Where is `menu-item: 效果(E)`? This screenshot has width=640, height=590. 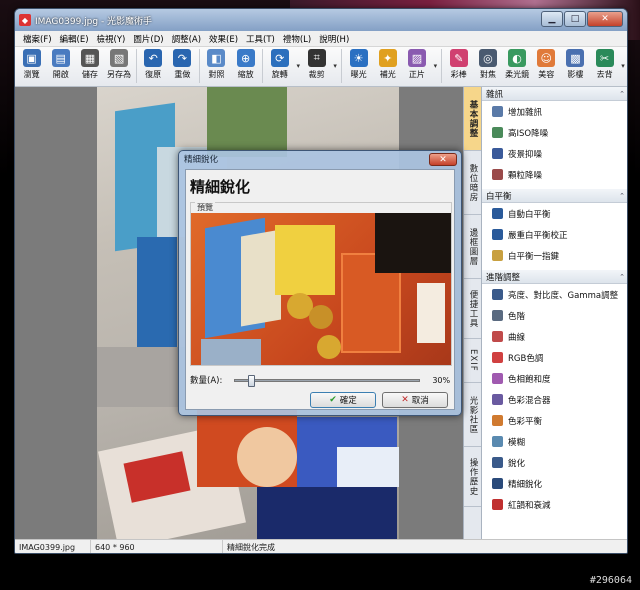
menu-item: 效果(E) is located at coordinates (223, 39).